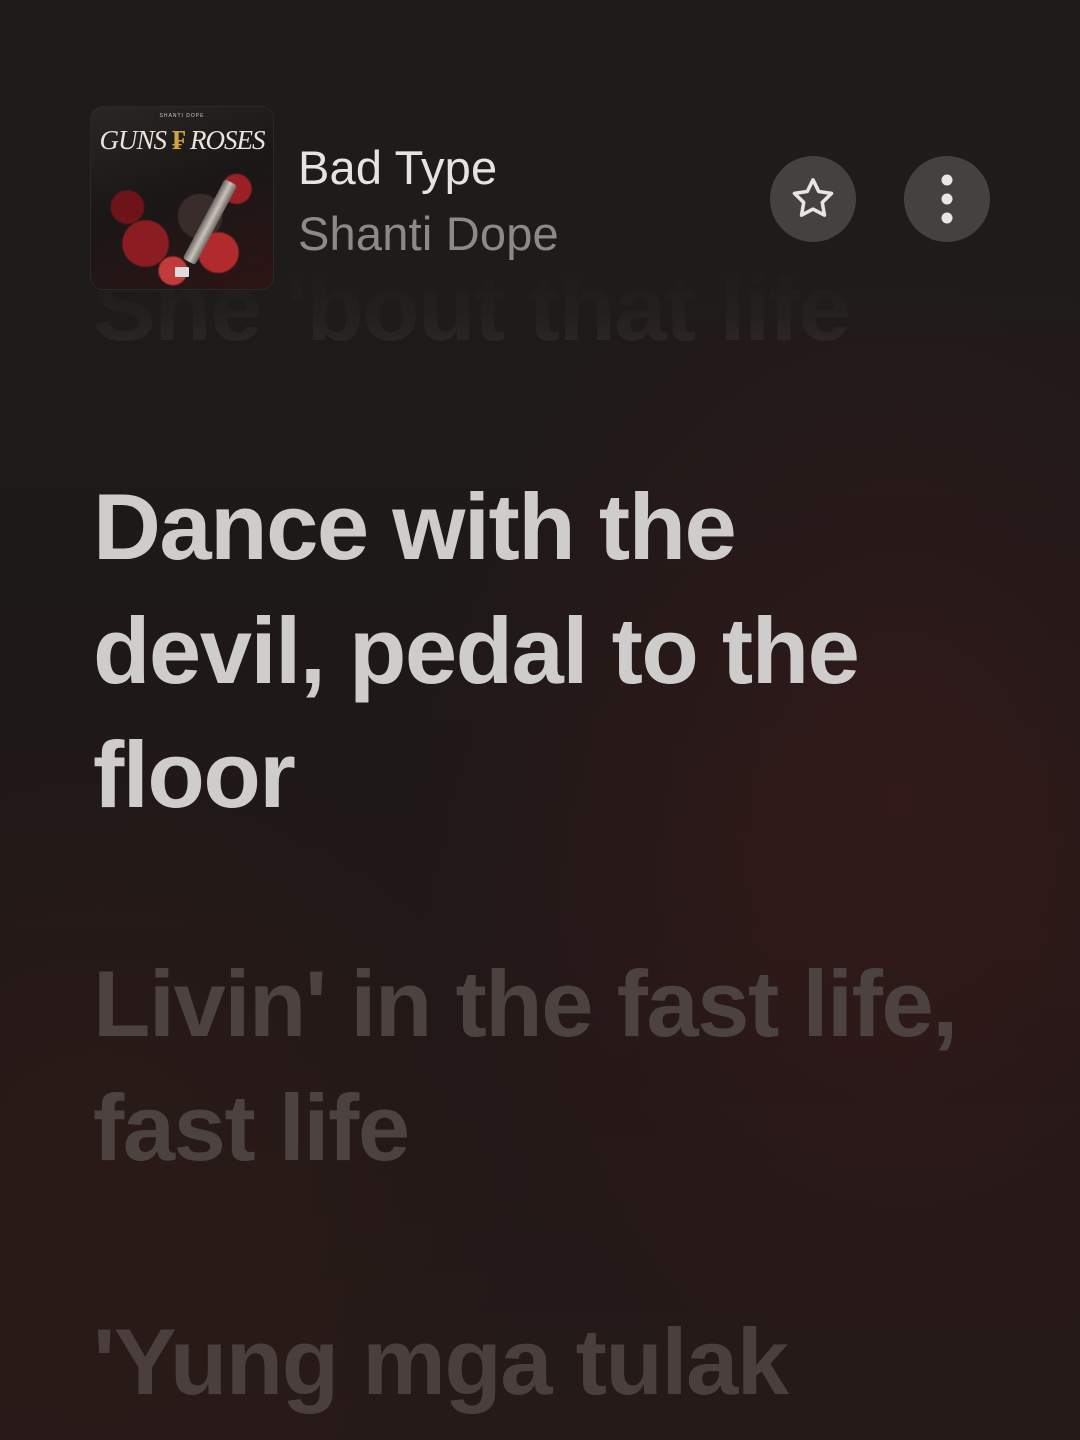 The image size is (1080, 1440). What do you see at coordinates (533, 1066) in the screenshot?
I see `lyric-line-next: Livin' in the fast life, fast life` at bounding box center [533, 1066].